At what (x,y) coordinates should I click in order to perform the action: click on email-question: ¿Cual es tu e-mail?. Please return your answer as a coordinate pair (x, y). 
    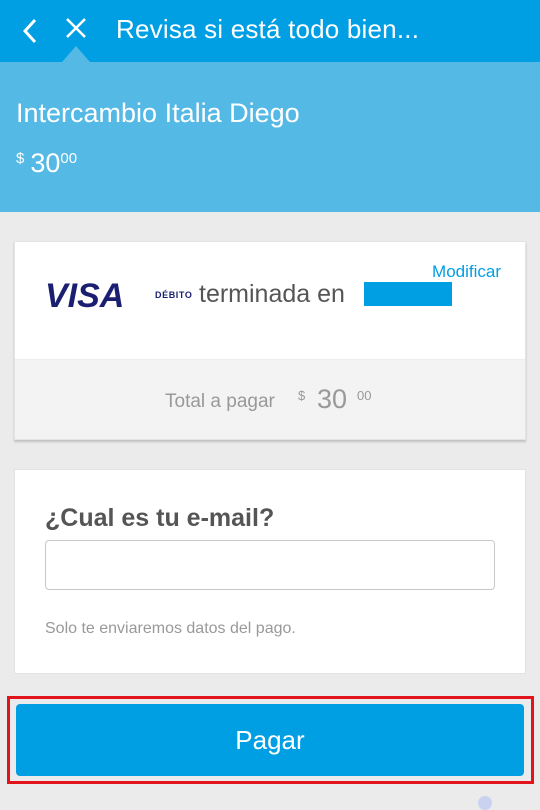
    Looking at the image, I should click on (160, 518).